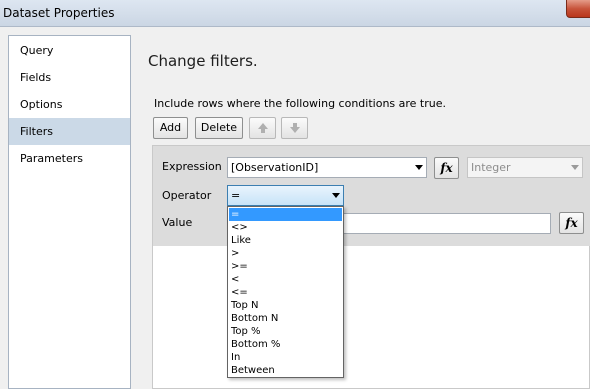  What do you see at coordinates (491, 167) in the screenshot?
I see `type-value: Integer` at bounding box center [491, 167].